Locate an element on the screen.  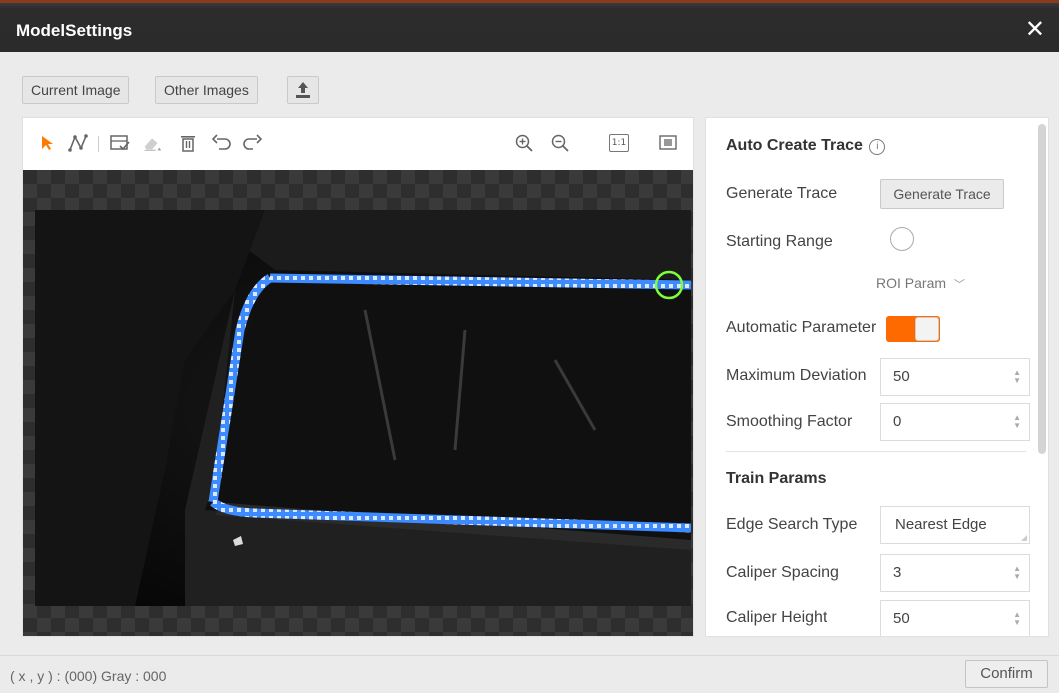
edge-search-select: Nearest Edge is located at coordinates (955, 525).